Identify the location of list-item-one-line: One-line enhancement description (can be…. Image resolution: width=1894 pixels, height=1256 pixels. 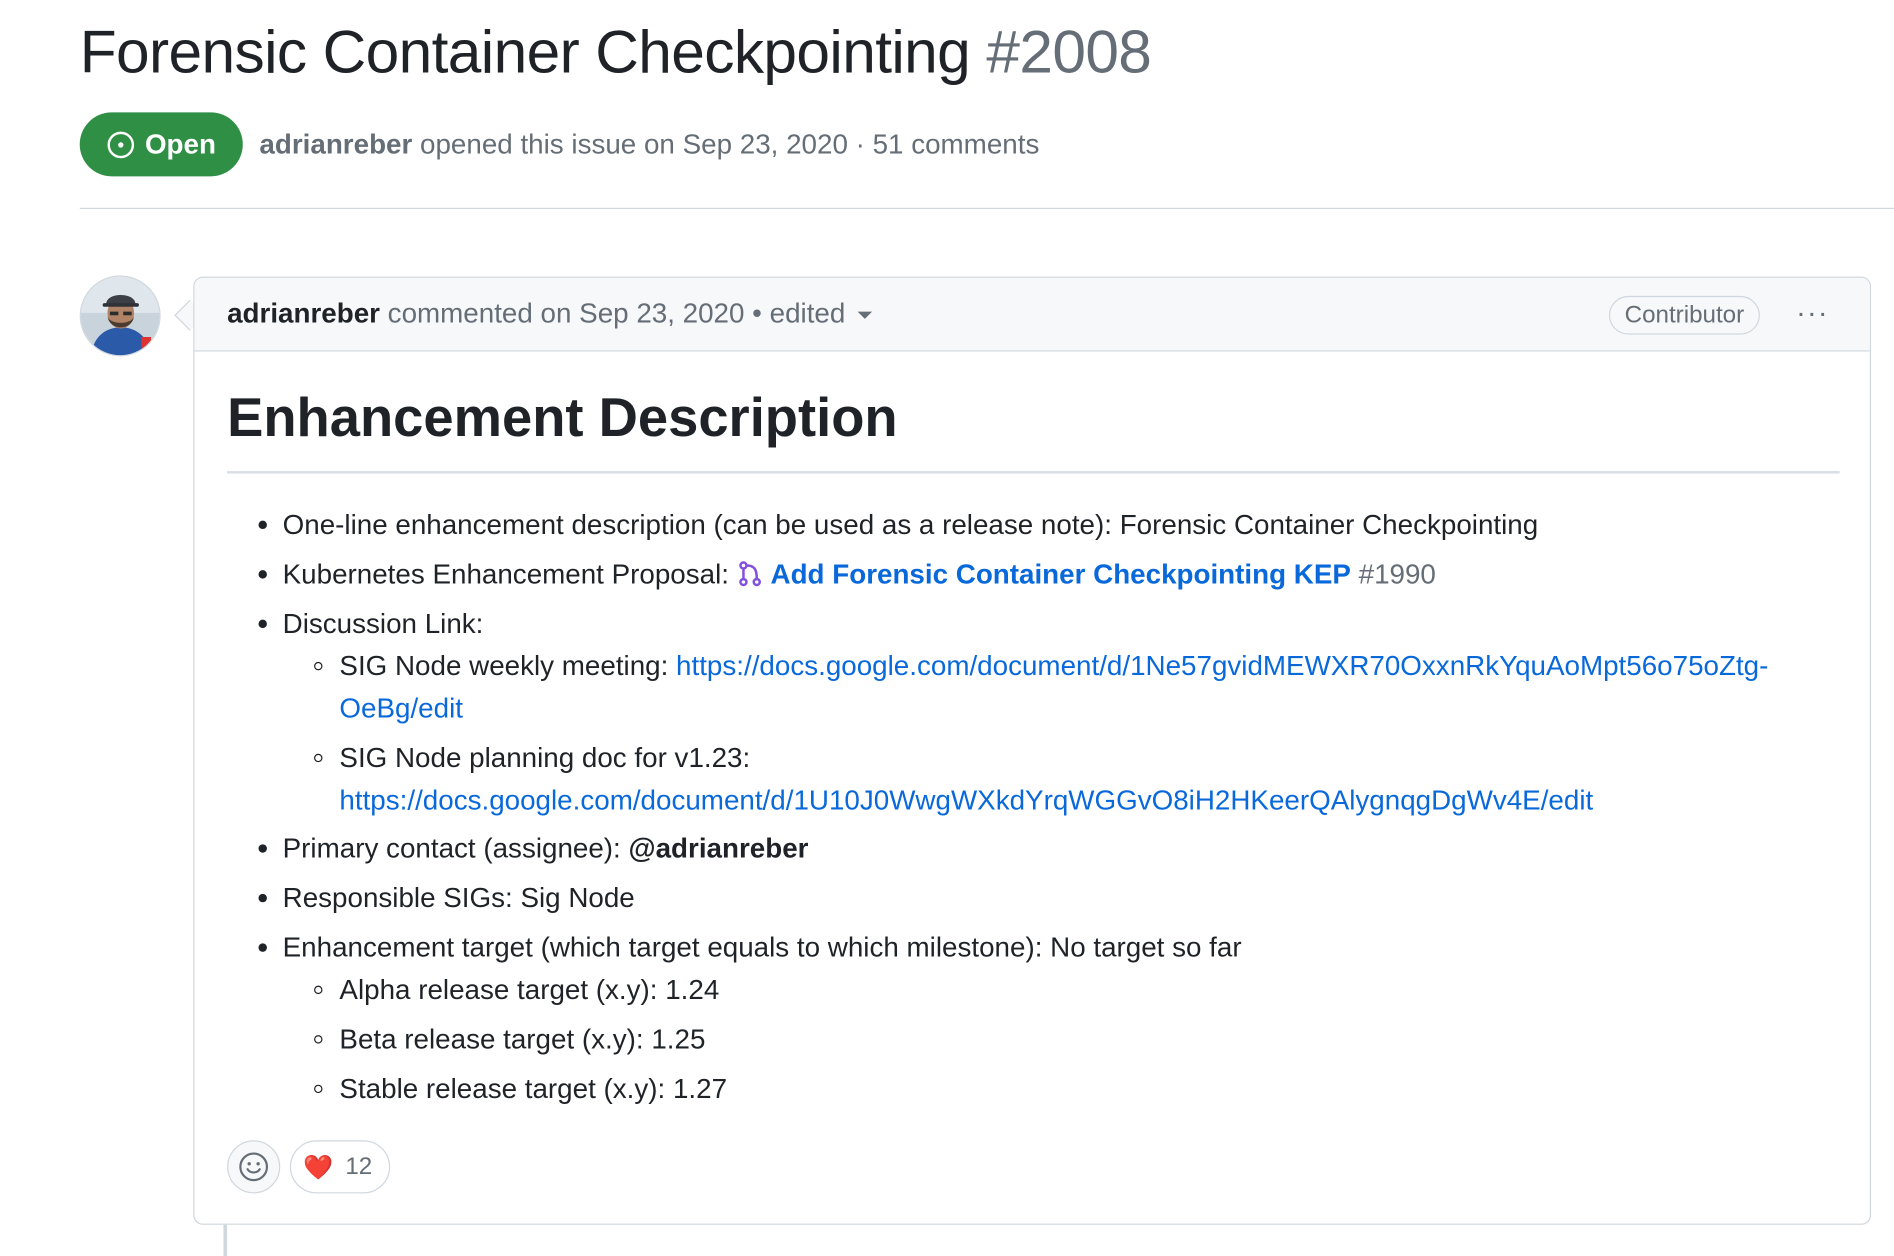
(910, 524).